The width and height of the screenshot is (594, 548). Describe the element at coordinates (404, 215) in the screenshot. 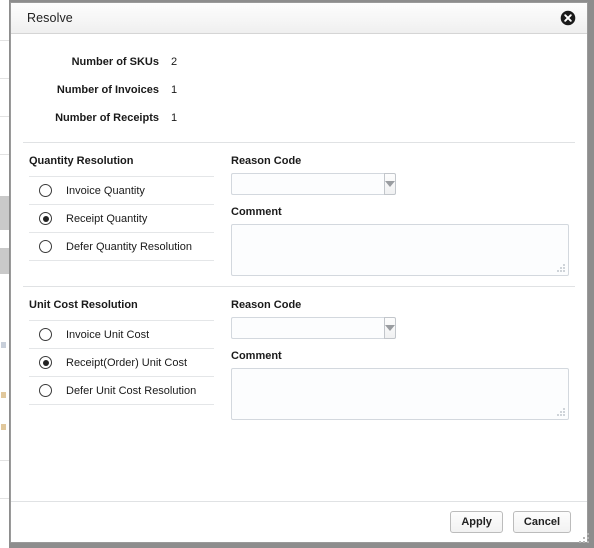

I see `quantity-inputs-column: Reason Code Comment` at that location.